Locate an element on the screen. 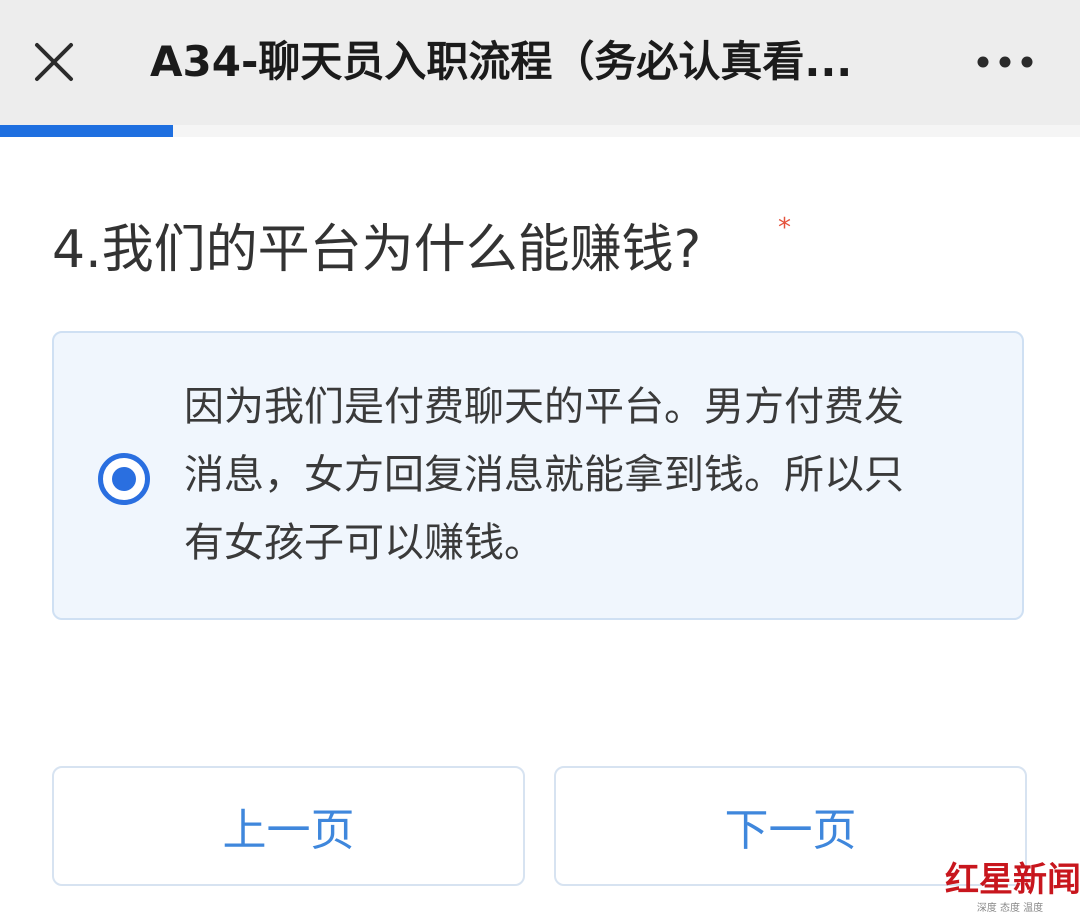 This screenshot has height=924, width=1080. close-button is located at coordinates (54, 62).